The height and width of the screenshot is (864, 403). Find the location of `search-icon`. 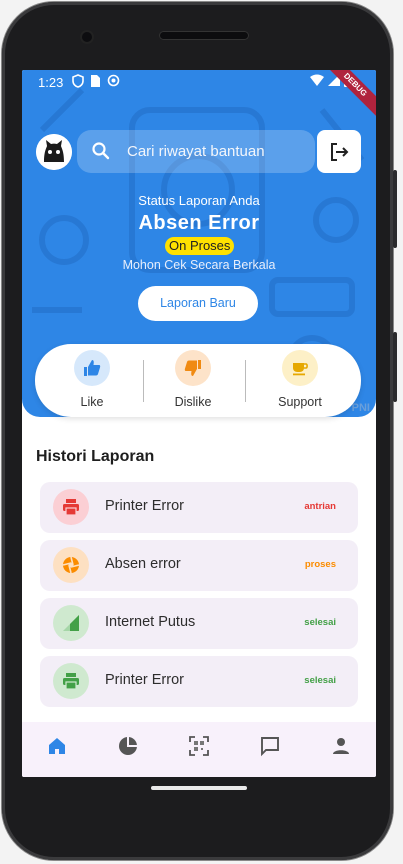

search-icon is located at coordinates (101, 151).